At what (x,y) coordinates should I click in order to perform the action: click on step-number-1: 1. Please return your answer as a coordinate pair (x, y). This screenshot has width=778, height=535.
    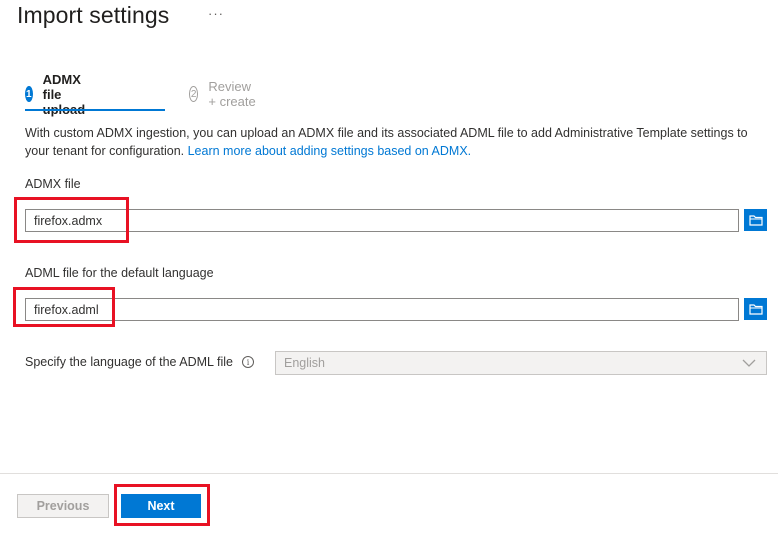
    Looking at the image, I should click on (29, 94).